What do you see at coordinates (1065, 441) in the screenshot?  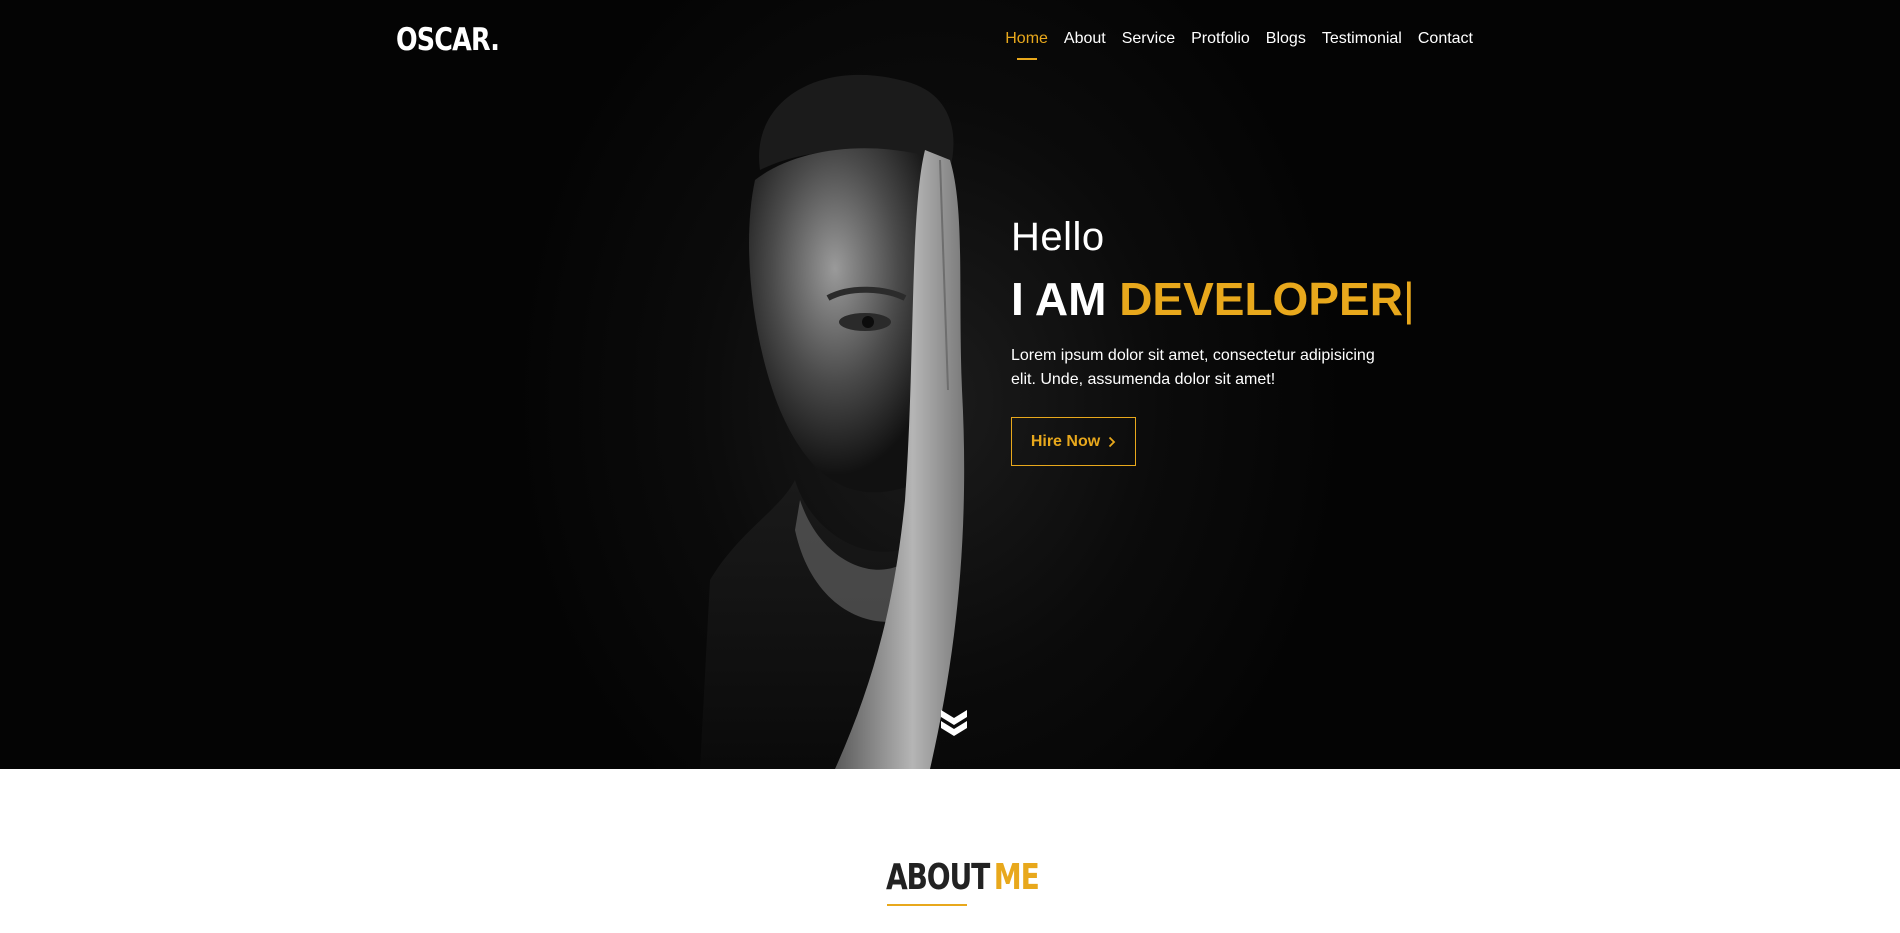 I see `hire-now-label: Hire Now` at bounding box center [1065, 441].